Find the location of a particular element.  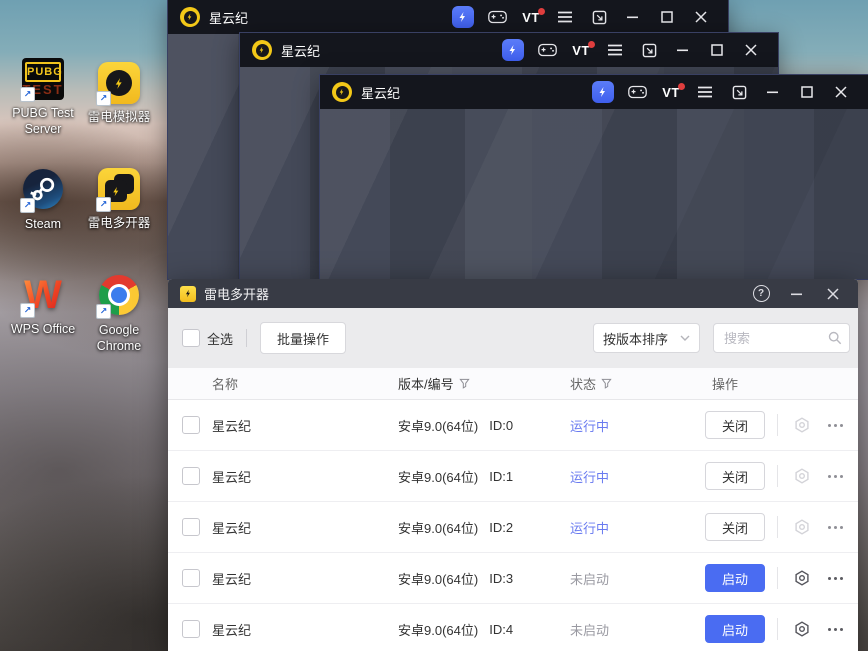

desktop-icon-label: PUBG Test Server is located at coordinates (43, 121).